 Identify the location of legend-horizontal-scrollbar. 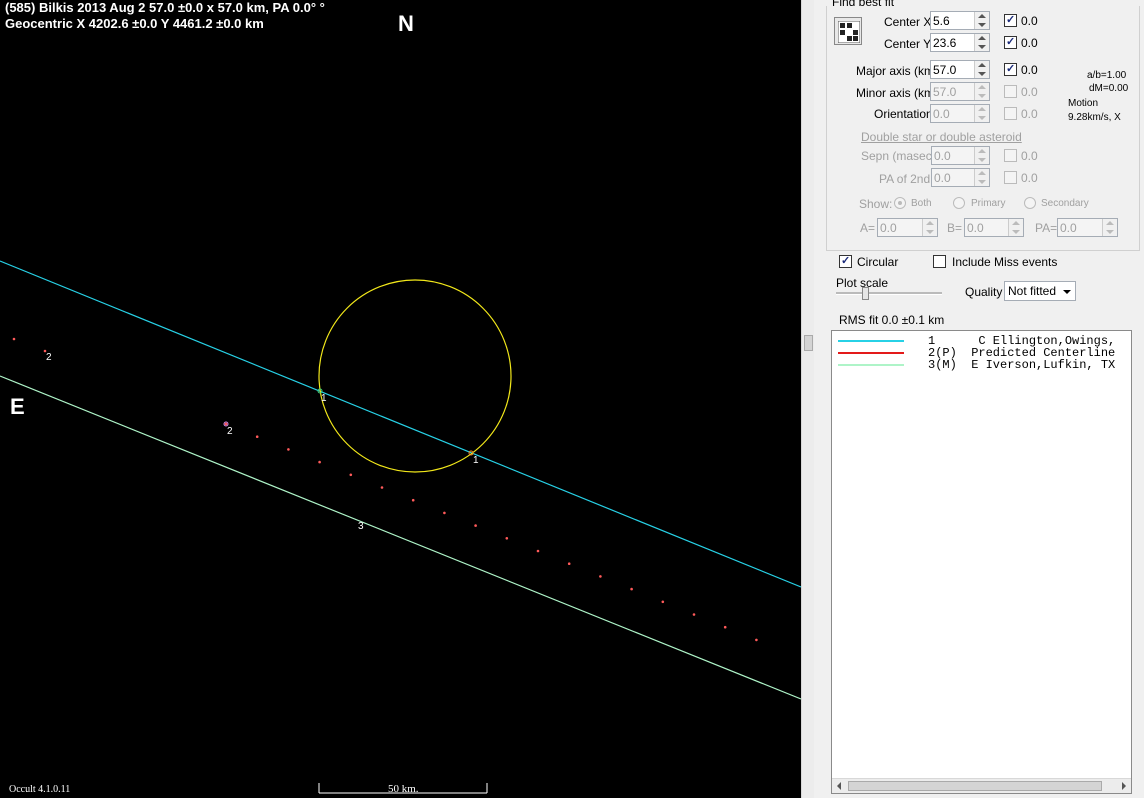
(981, 785).